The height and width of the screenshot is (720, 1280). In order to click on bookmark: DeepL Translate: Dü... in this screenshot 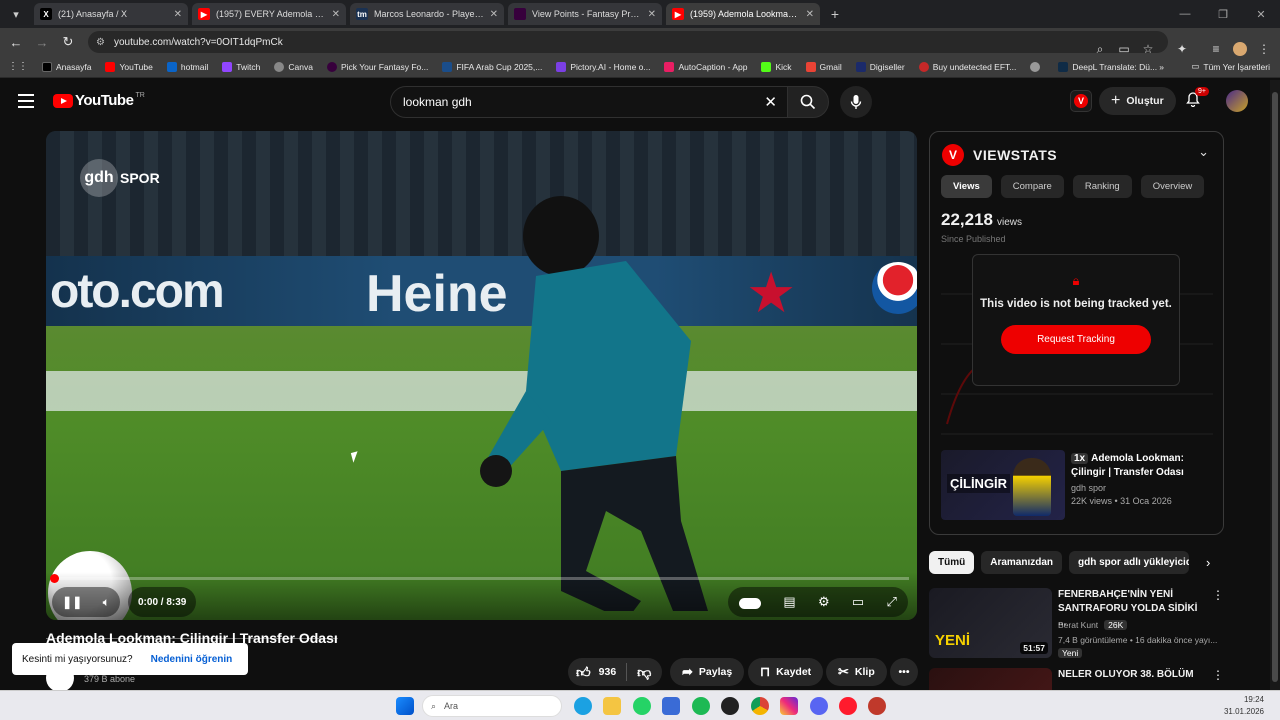, I will do `click(1107, 66)`.